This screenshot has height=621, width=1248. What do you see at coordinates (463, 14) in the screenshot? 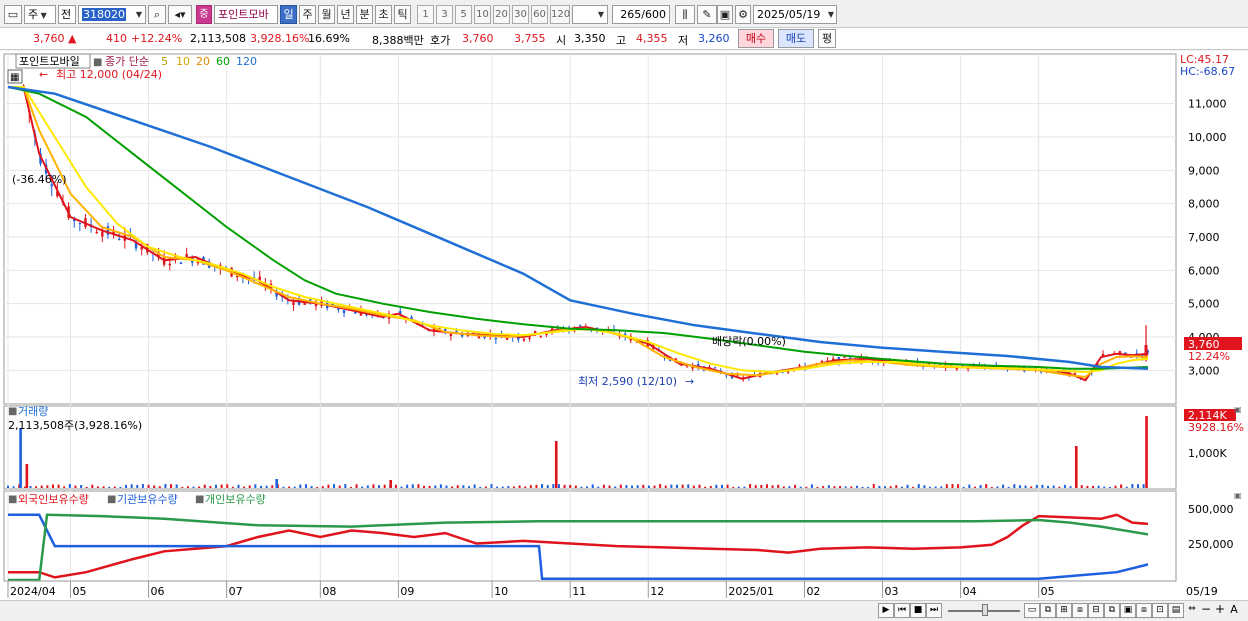
I see `minute-option-5: 5` at bounding box center [463, 14].